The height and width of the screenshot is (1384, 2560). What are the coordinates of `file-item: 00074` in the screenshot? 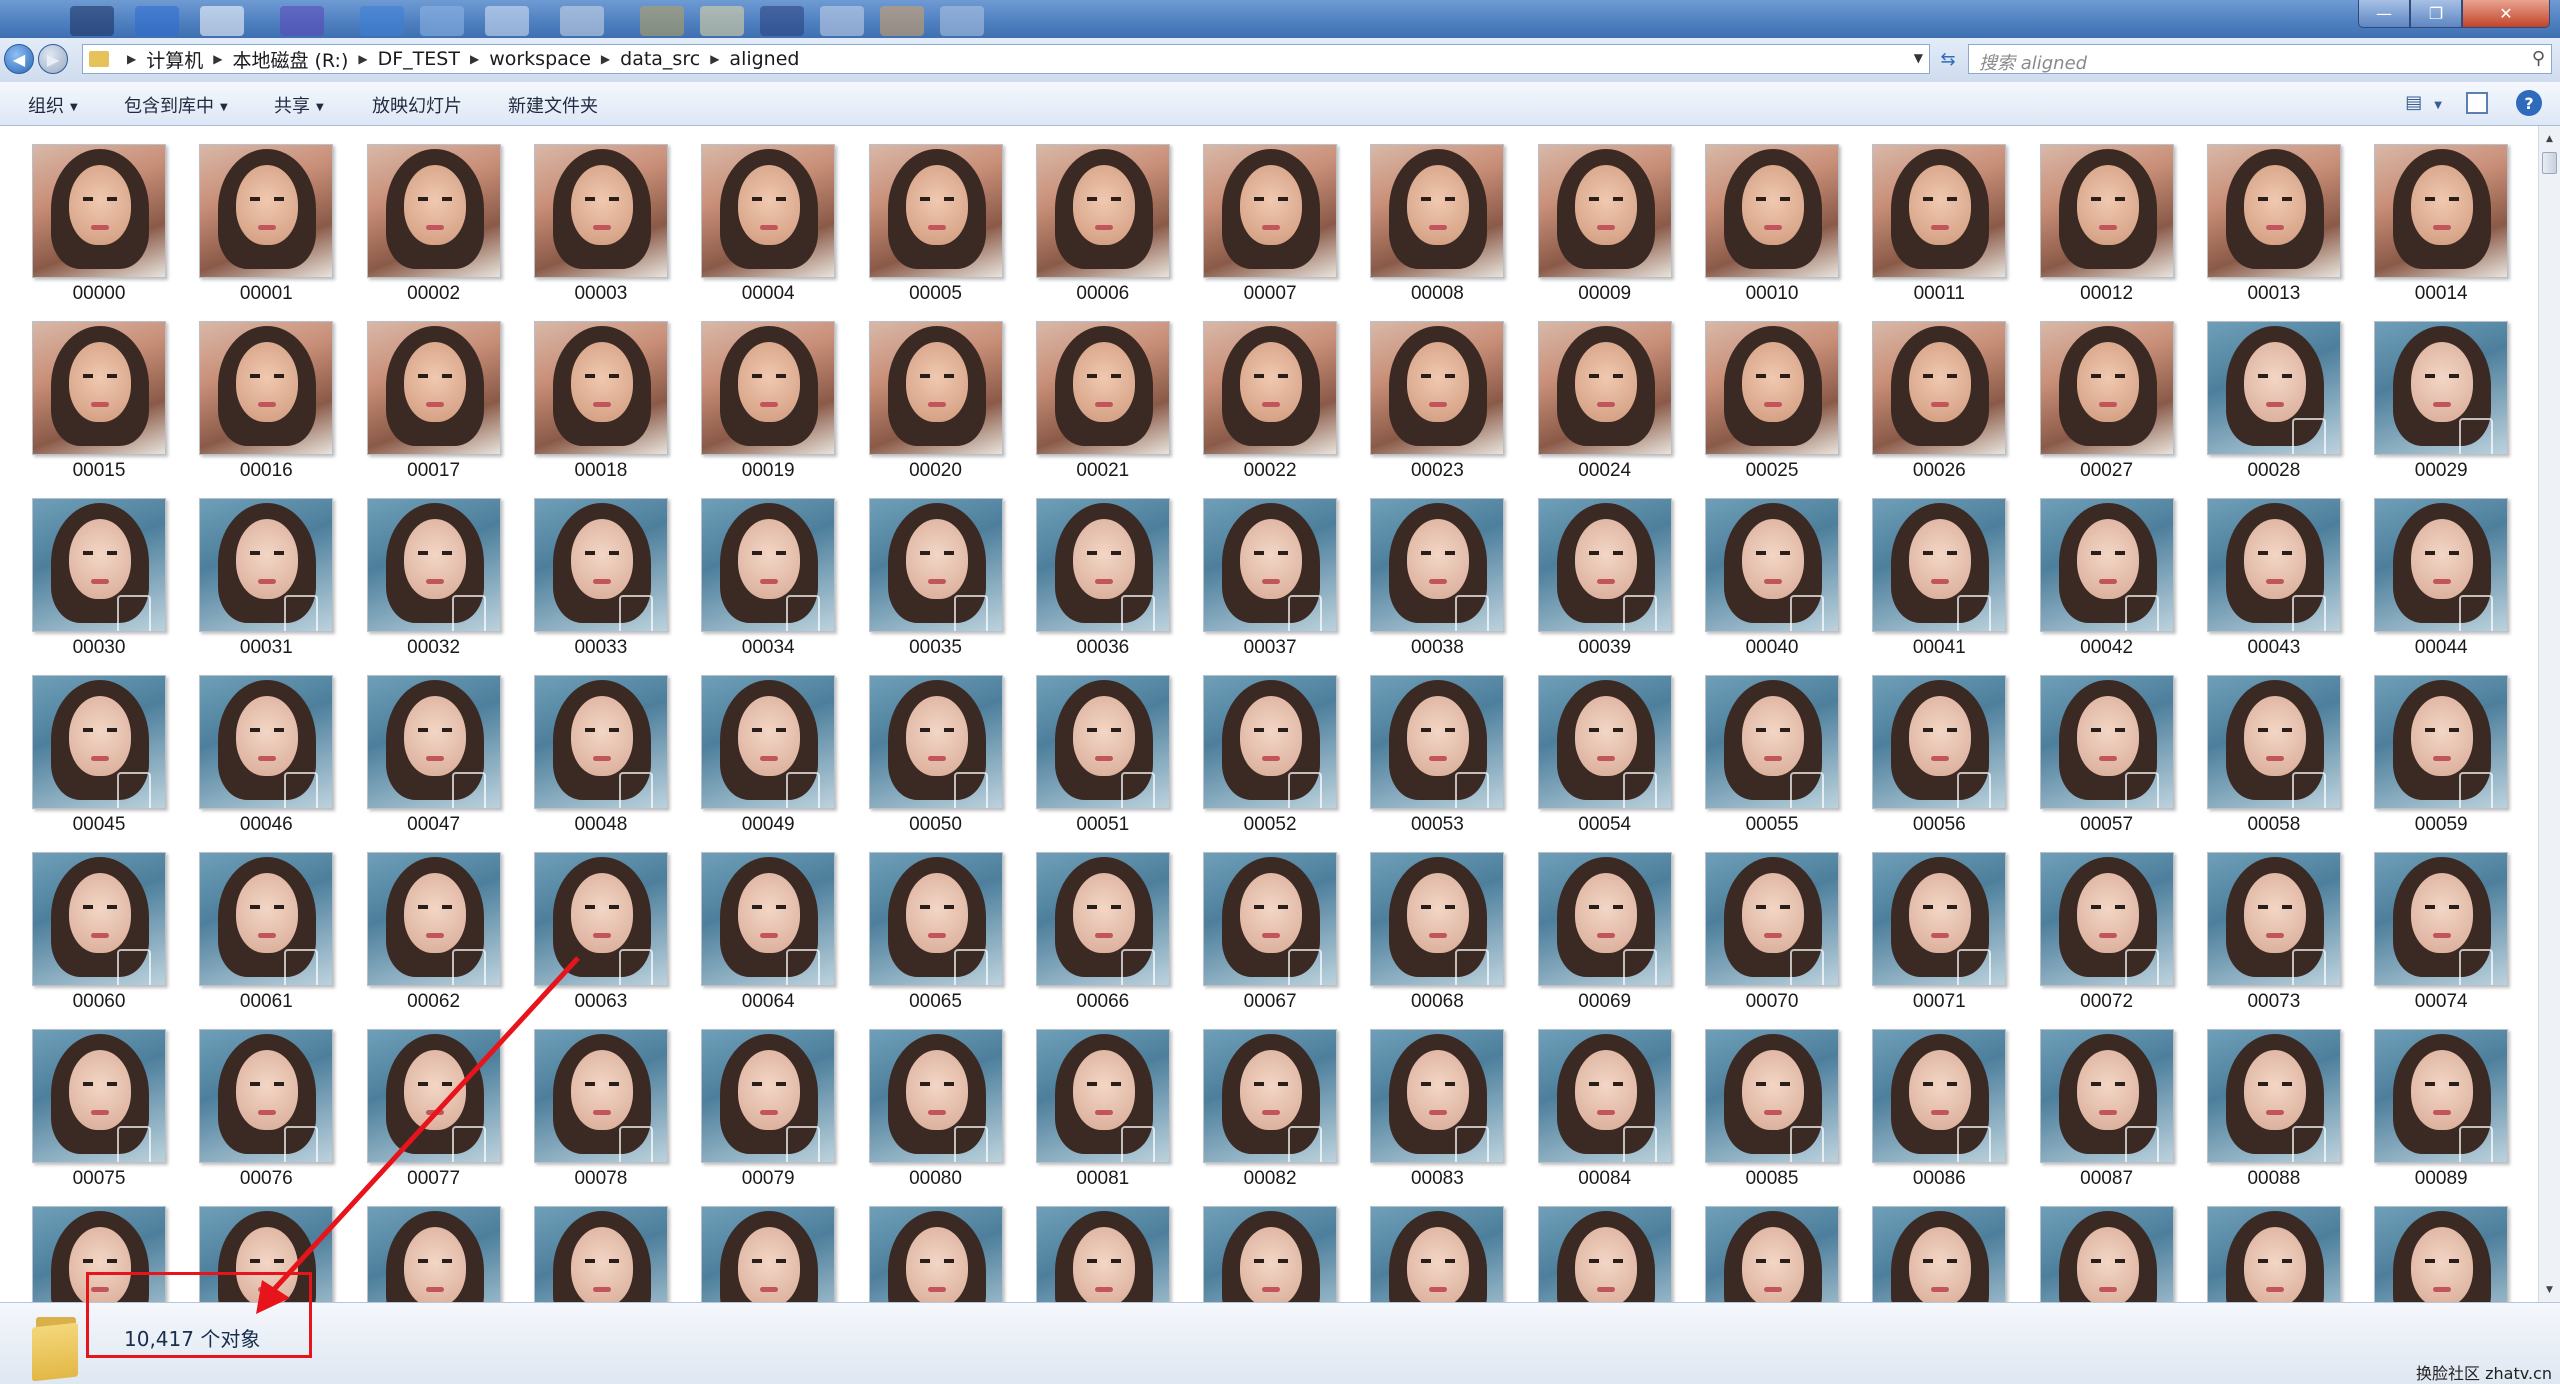 It's located at (2441, 937).